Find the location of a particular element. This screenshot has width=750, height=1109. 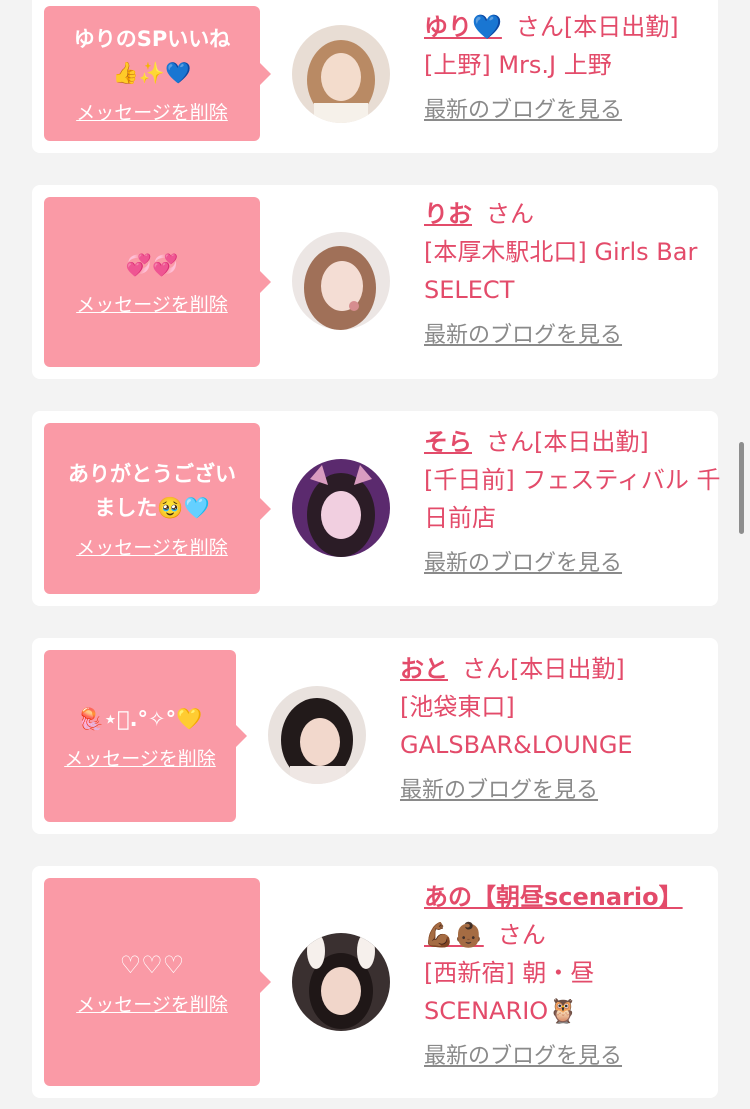

message-bubble: 🪼⋆͛.°✧°💛 メッセージを削除 is located at coordinates (145, 736).